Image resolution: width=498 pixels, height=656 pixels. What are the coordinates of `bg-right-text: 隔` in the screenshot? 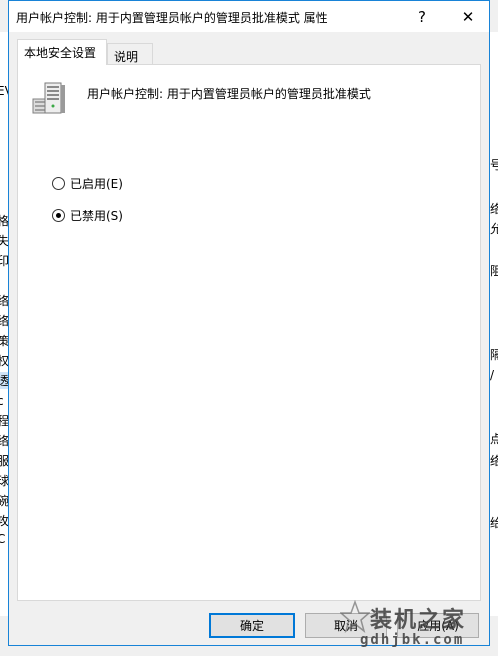 It's located at (494, 355).